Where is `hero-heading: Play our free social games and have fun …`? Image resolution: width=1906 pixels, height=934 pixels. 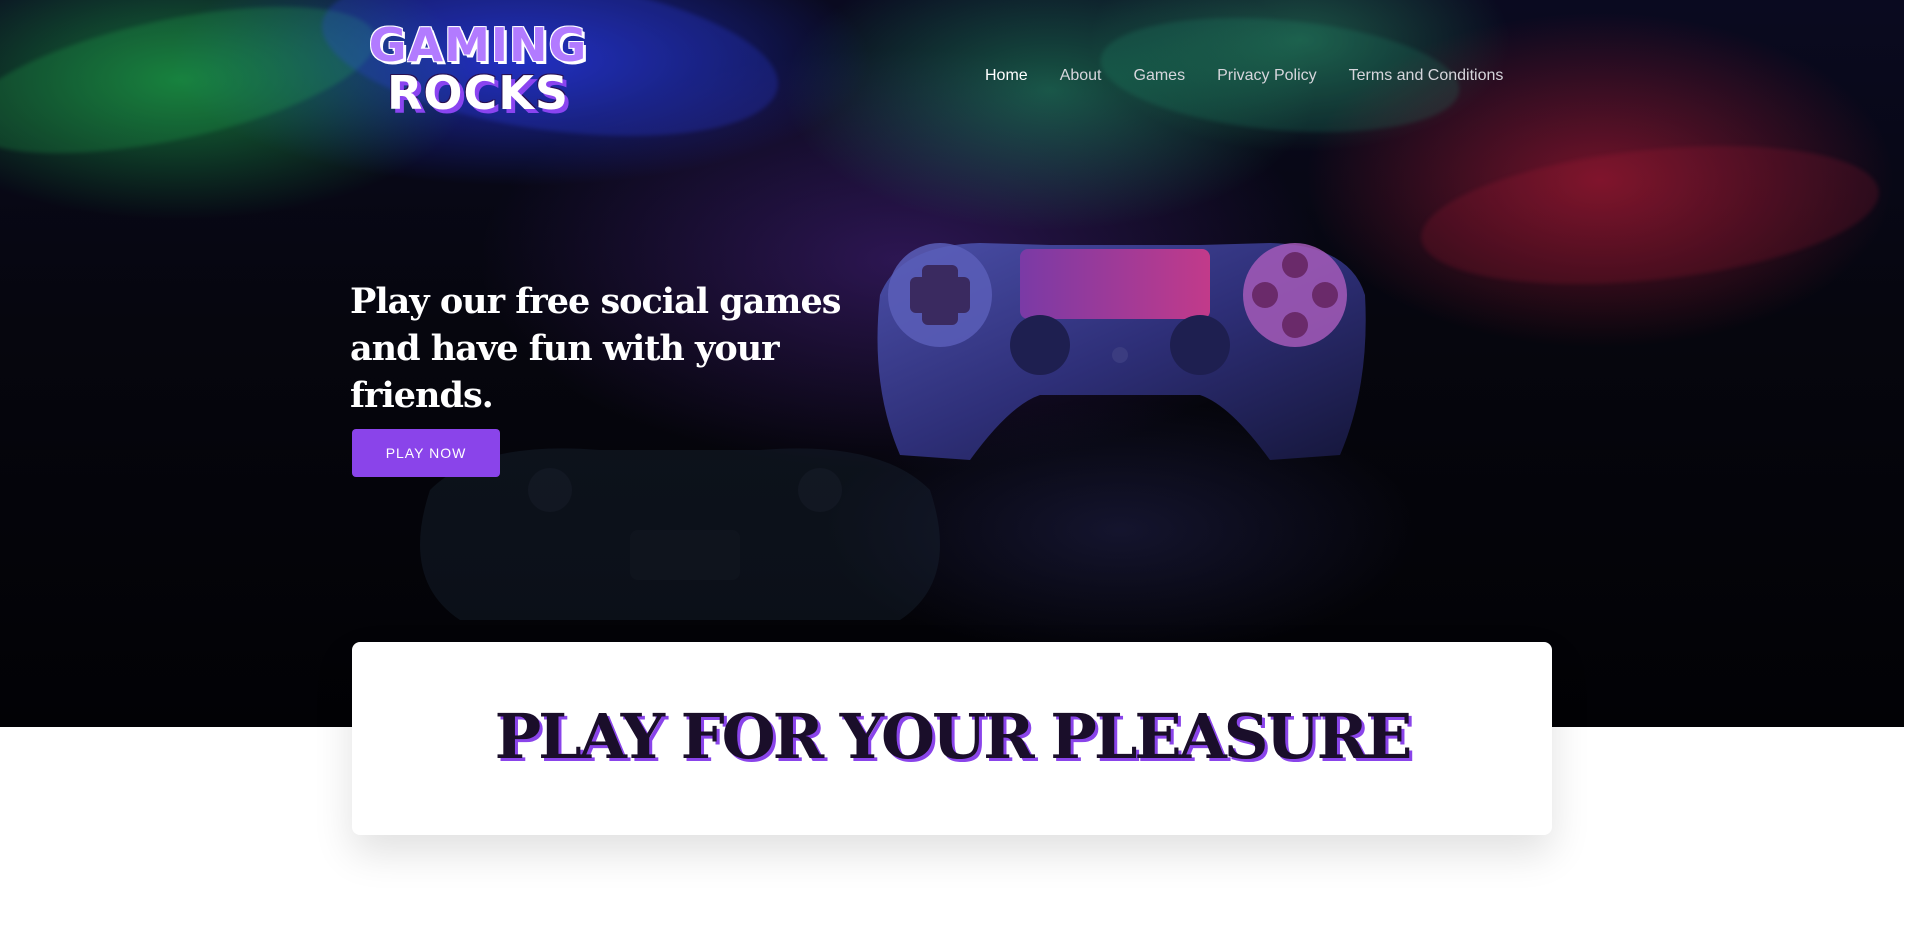 hero-heading: Play our free social games and have fun … is located at coordinates (595, 348).